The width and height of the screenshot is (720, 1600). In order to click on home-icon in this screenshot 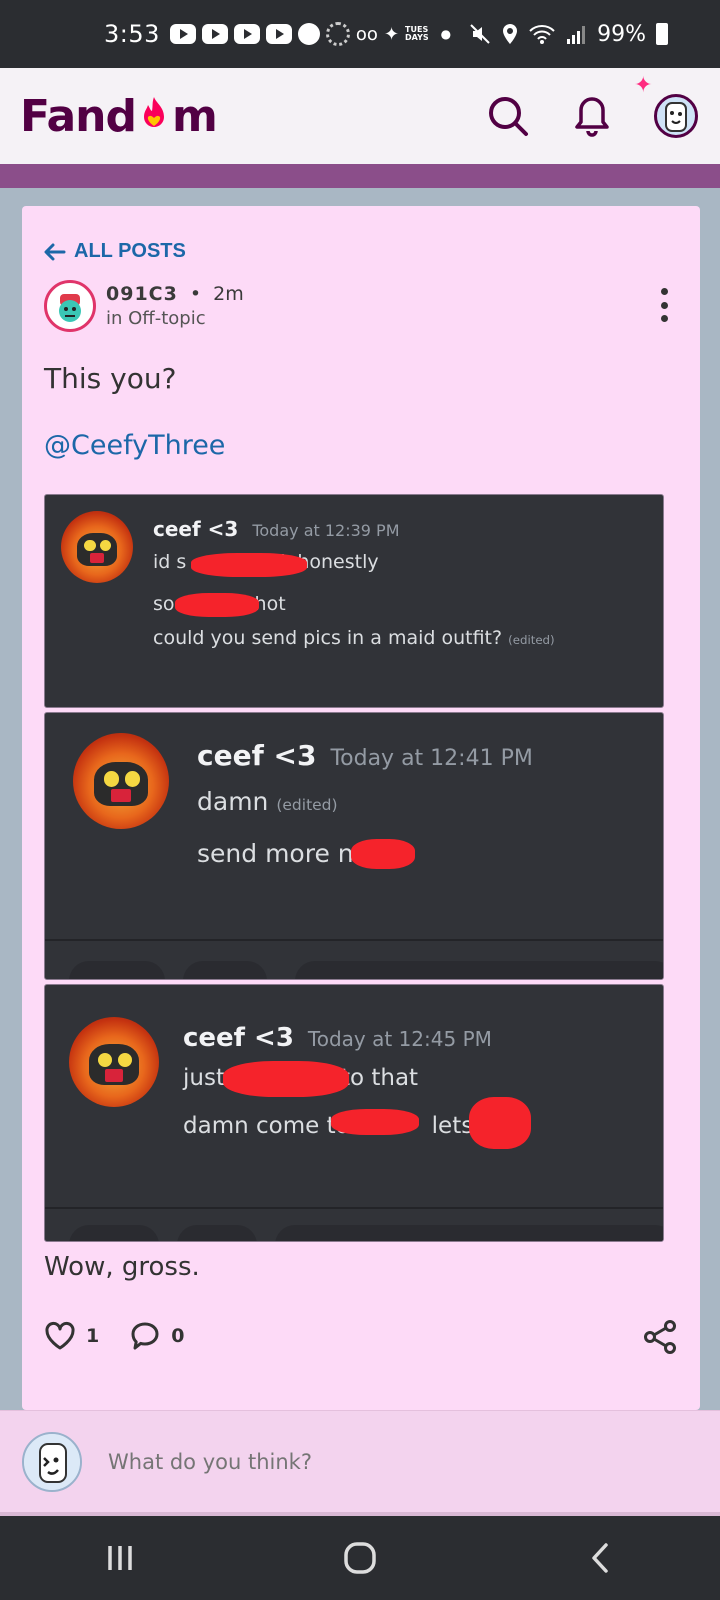, I will do `click(360, 1558)`.